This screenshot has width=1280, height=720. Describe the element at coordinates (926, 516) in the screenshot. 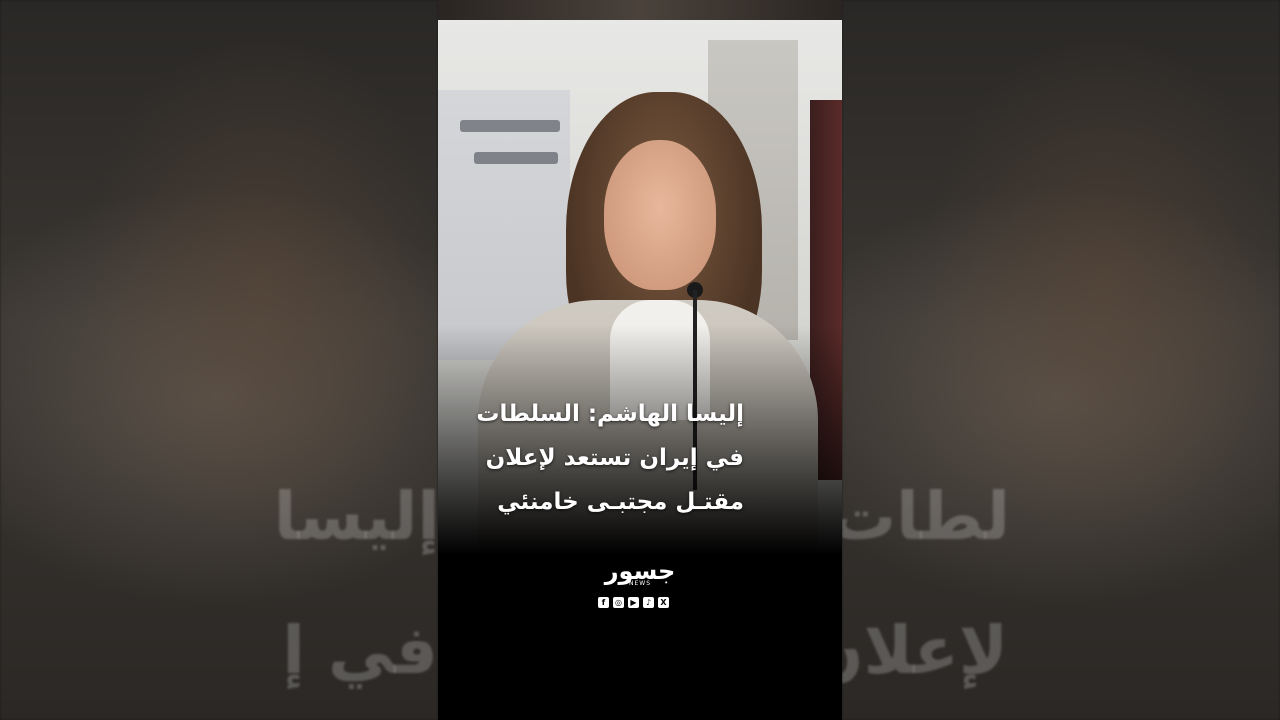

I see `ghost-text: لطات` at that location.